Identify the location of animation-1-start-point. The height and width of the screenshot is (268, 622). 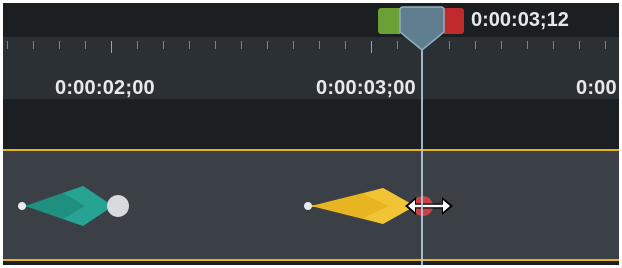
(22, 206).